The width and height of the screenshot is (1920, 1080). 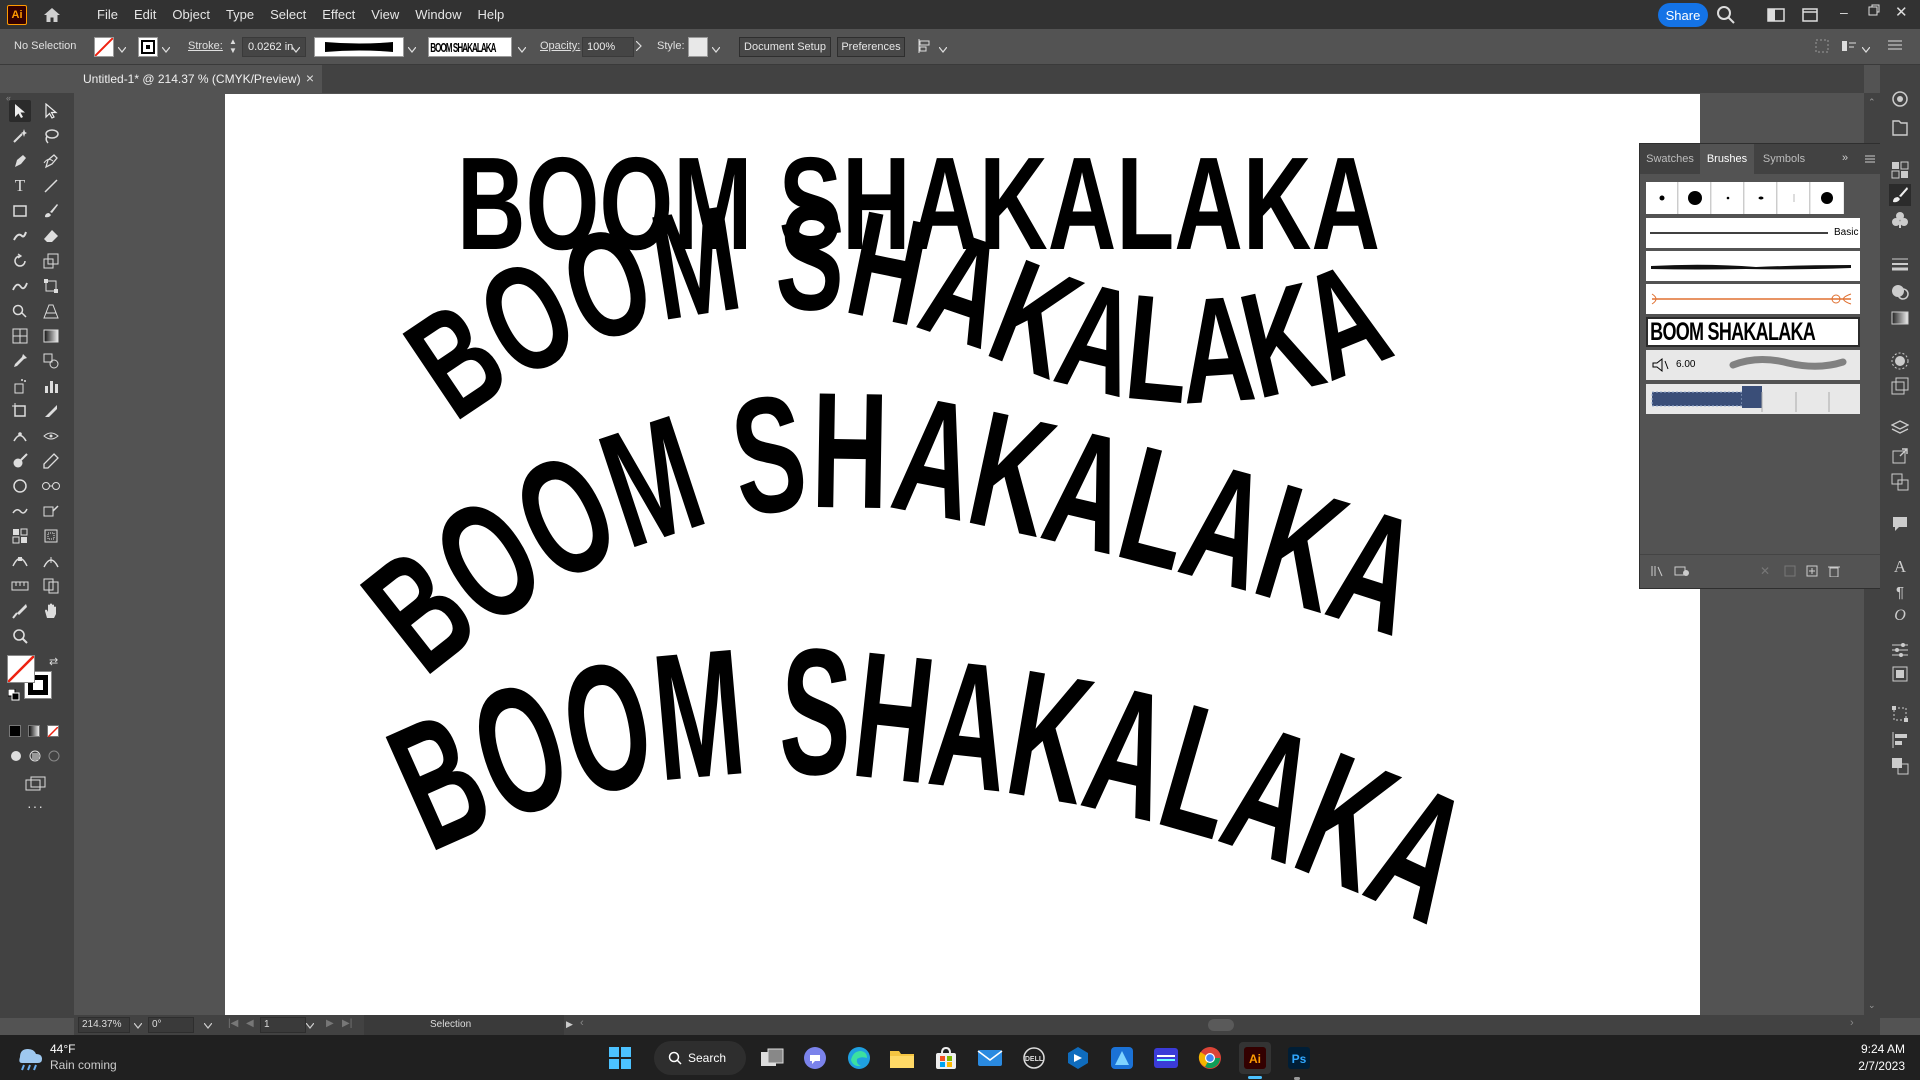 What do you see at coordinates (250, 1023) in the screenshot?
I see `previous-artboard-icon: ◀` at bounding box center [250, 1023].